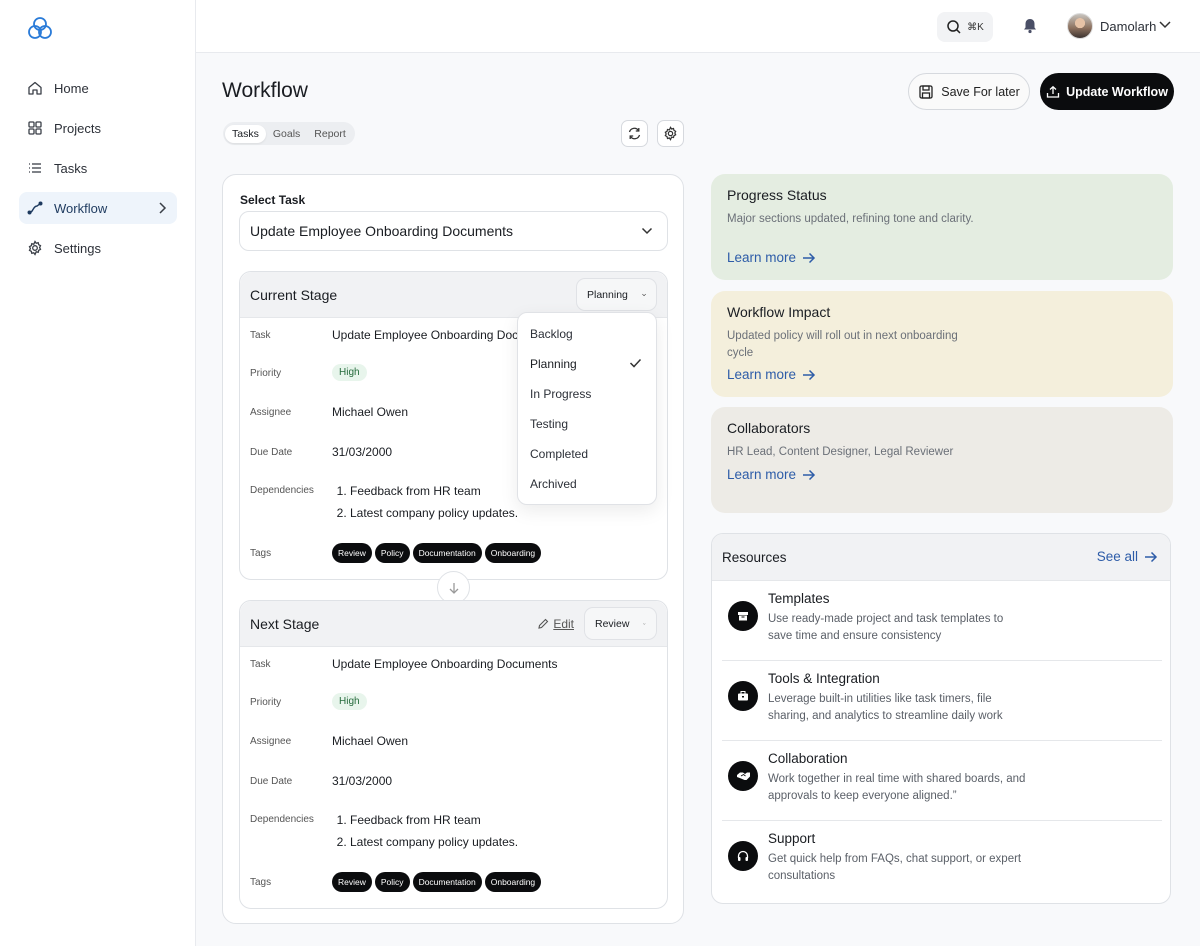 The image size is (1200, 946). I want to click on tab-tasks: Tasks, so click(245, 133).